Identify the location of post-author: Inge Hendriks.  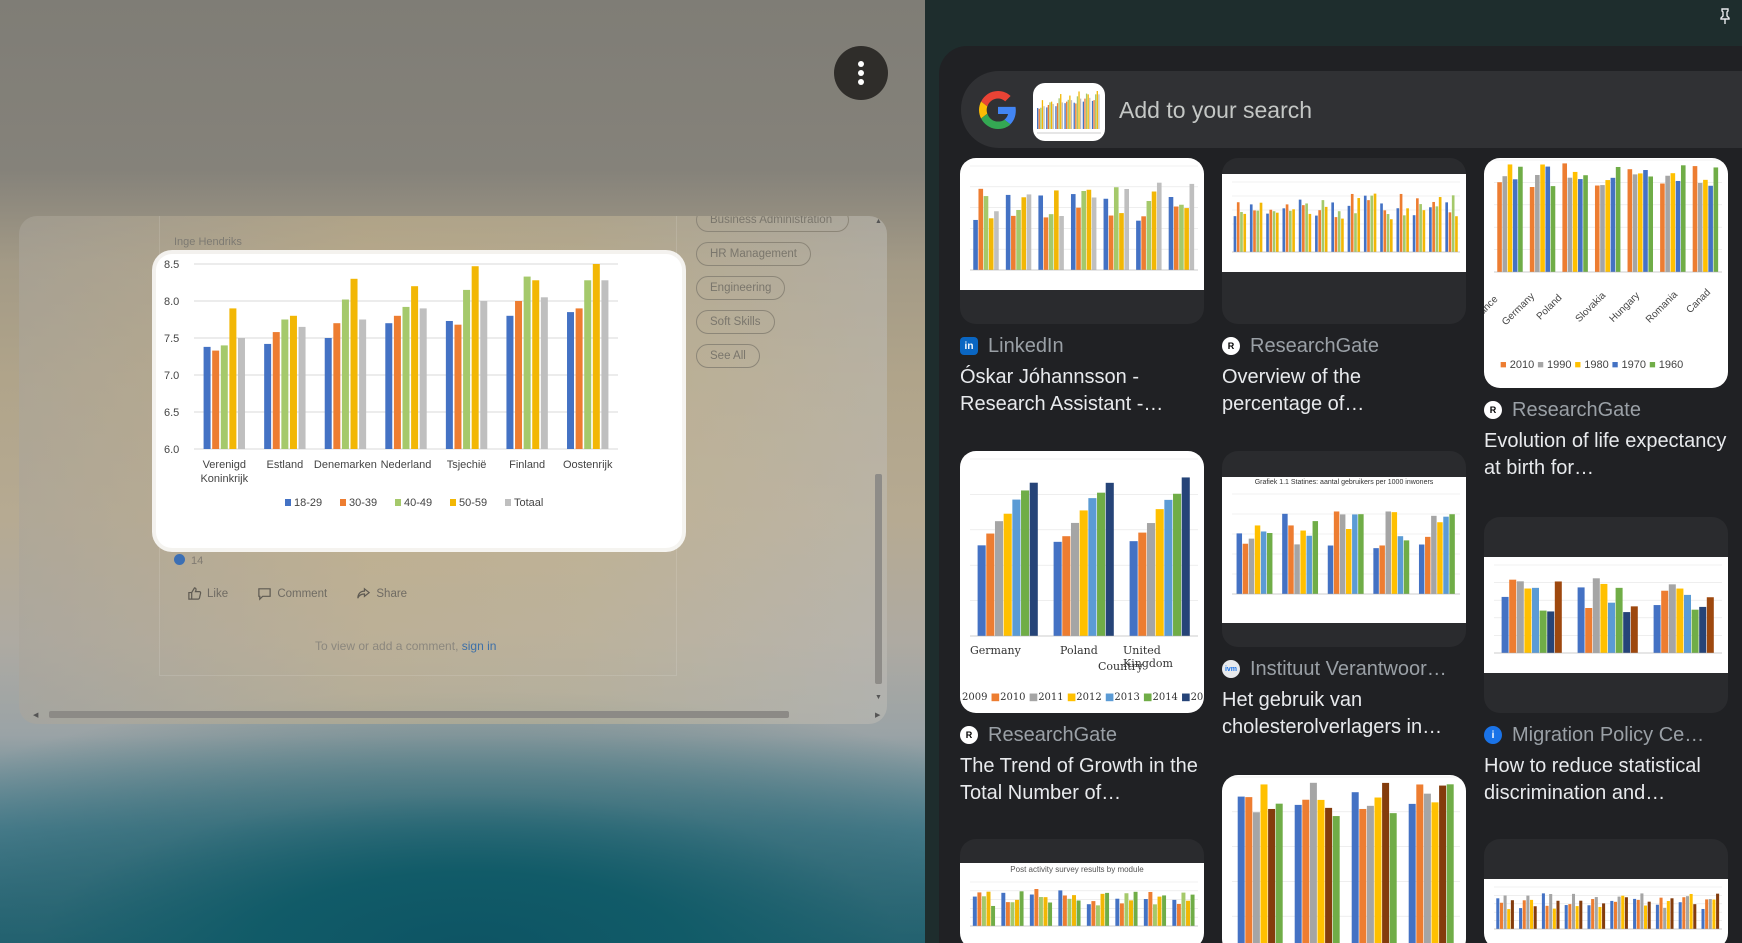
(208, 242).